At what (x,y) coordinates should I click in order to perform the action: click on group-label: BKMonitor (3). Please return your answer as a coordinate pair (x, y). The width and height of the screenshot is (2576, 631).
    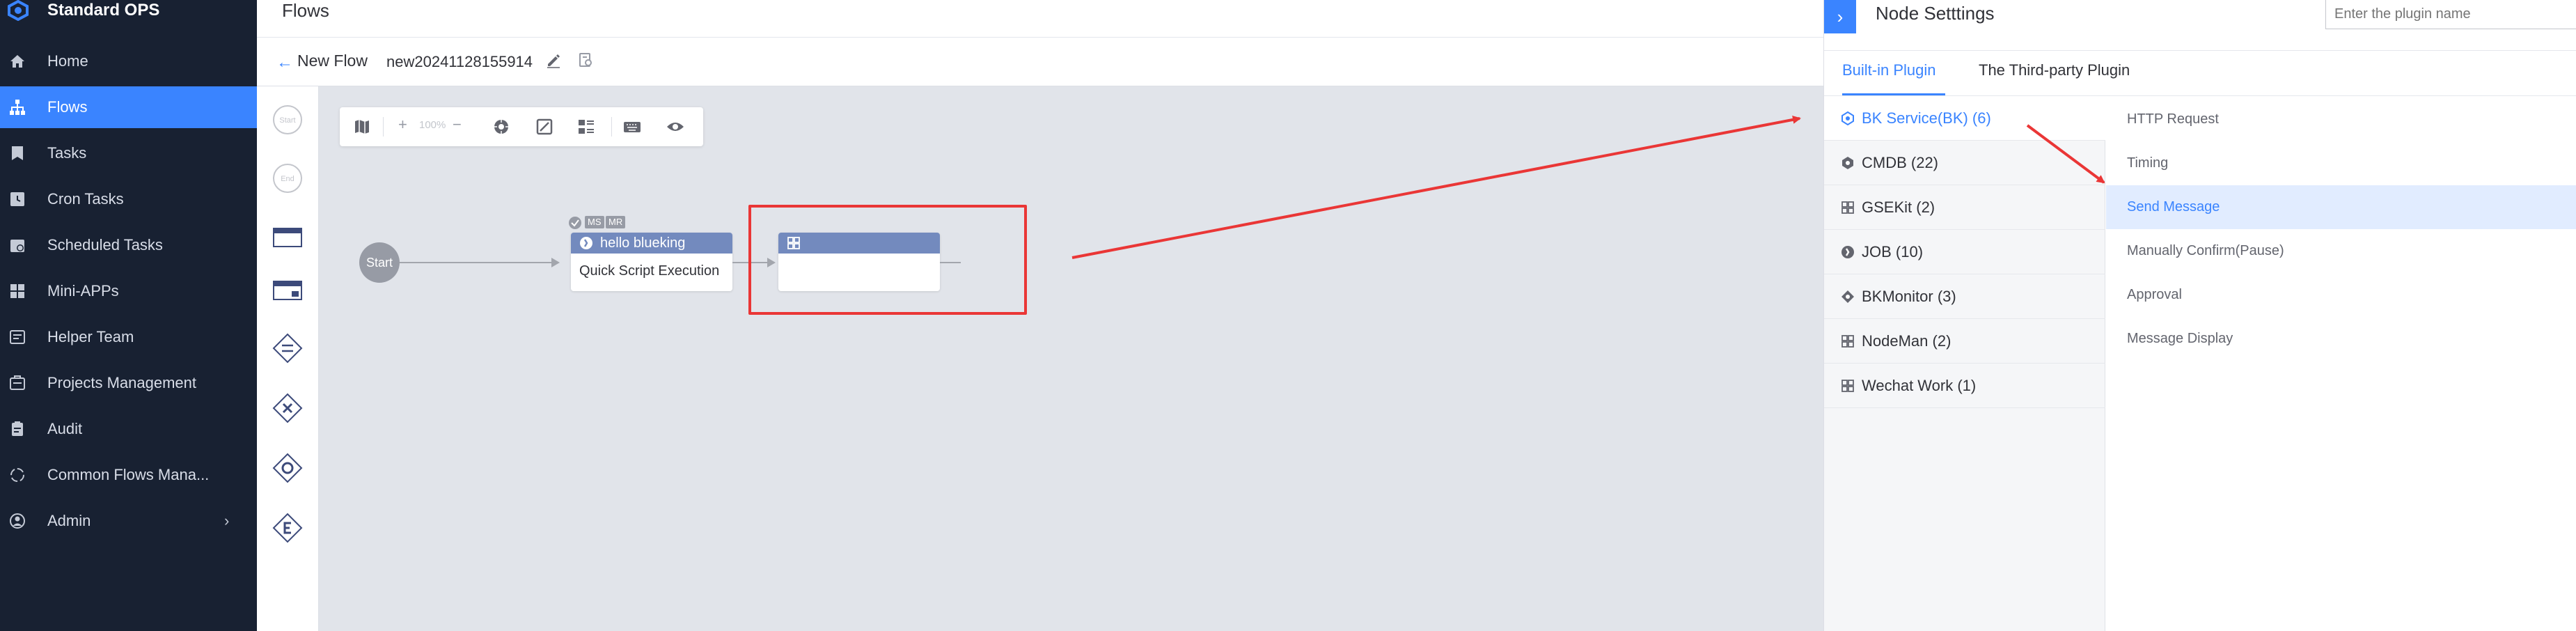
    Looking at the image, I should click on (1909, 296).